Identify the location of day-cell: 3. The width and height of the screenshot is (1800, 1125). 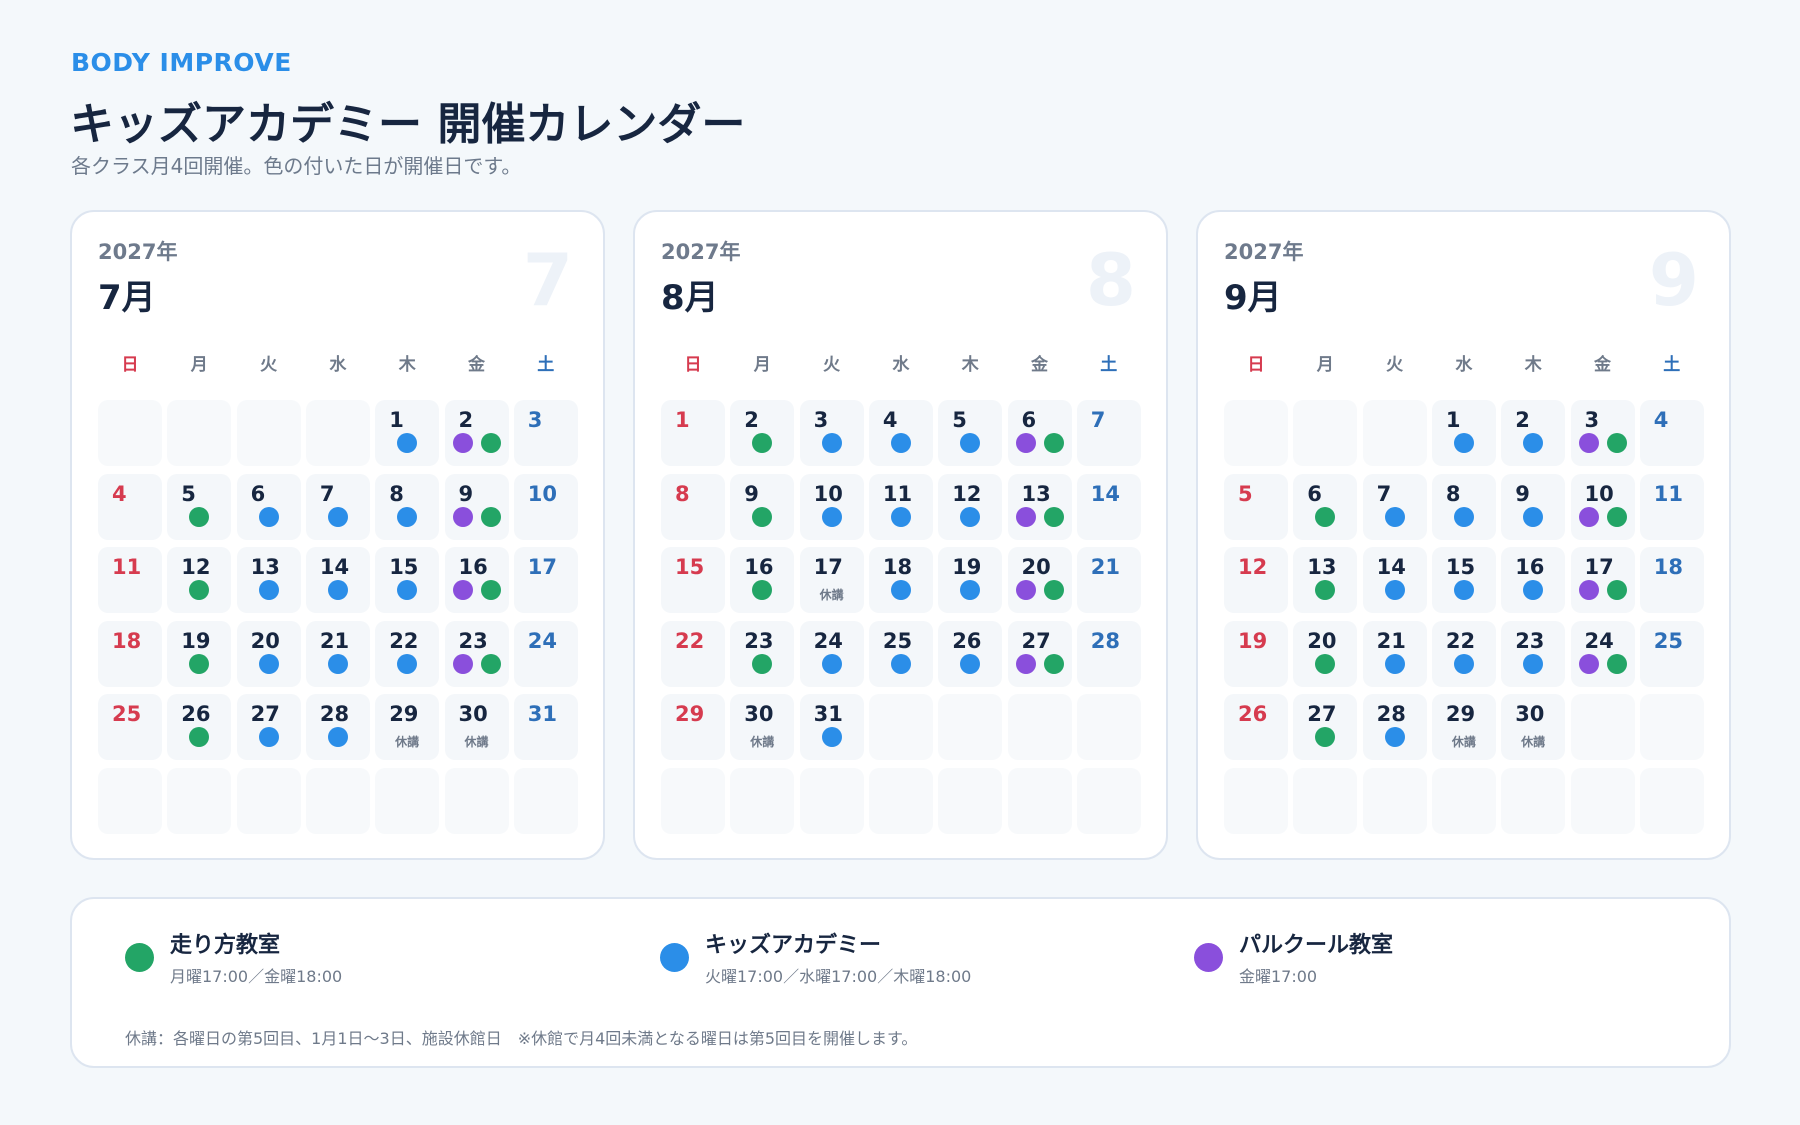
(831, 433).